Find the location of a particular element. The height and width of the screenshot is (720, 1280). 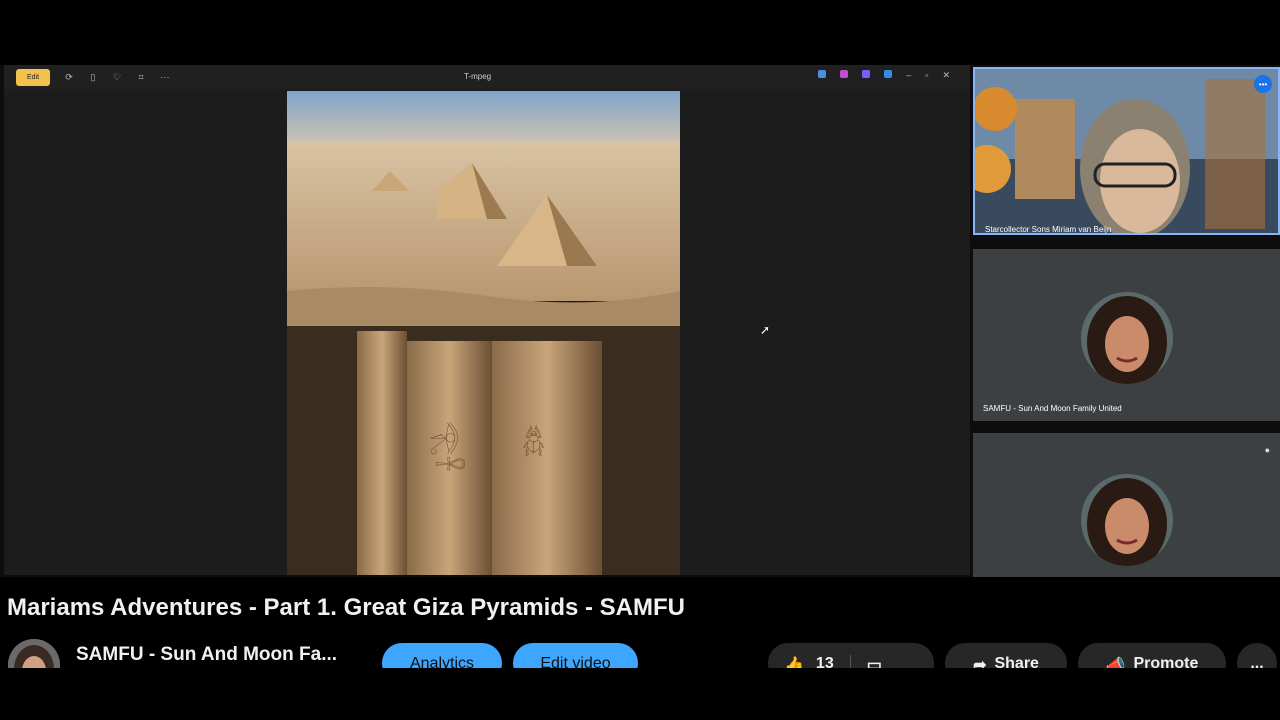

participant-video is located at coordinates (1126, 151).